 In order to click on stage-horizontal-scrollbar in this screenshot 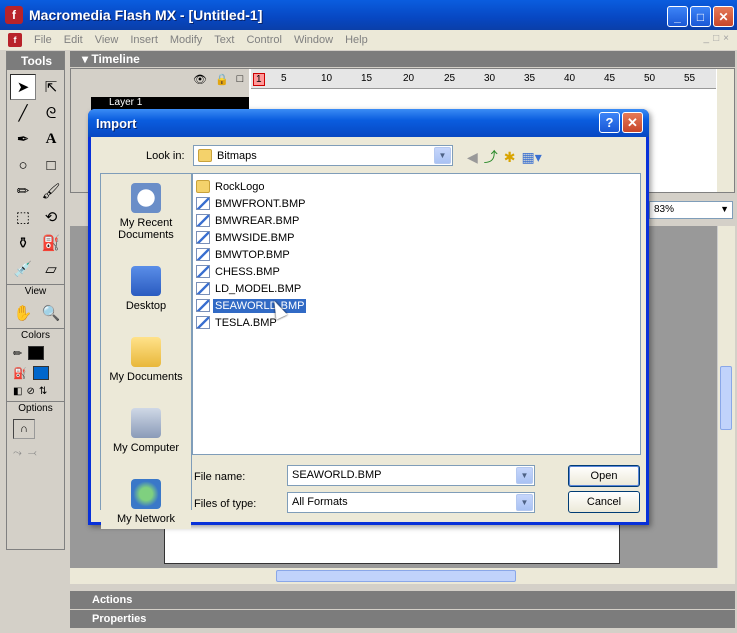, I will do `click(402, 576)`.